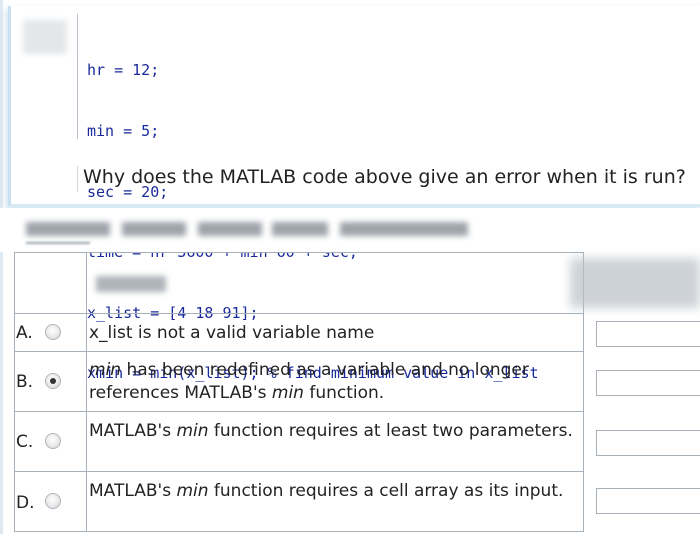 The width and height of the screenshot is (700, 534). What do you see at coordinates (1, 267) in the screenshot?
I see `left-edge` at bounding box center [1, 267].